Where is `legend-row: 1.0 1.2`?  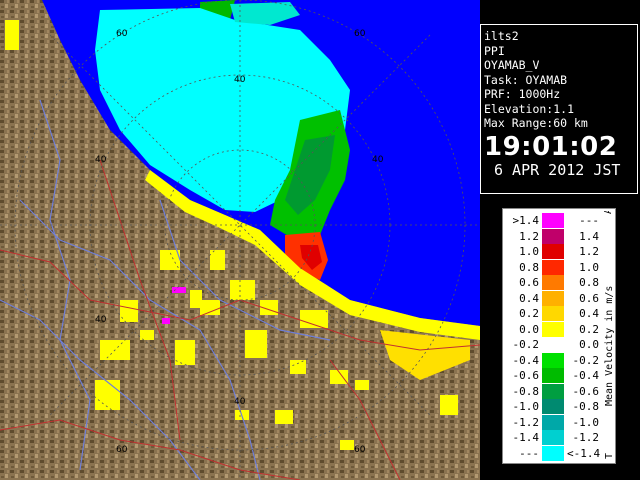
legend-row: 1.0 1.2 is located at coordinates (553, 251).